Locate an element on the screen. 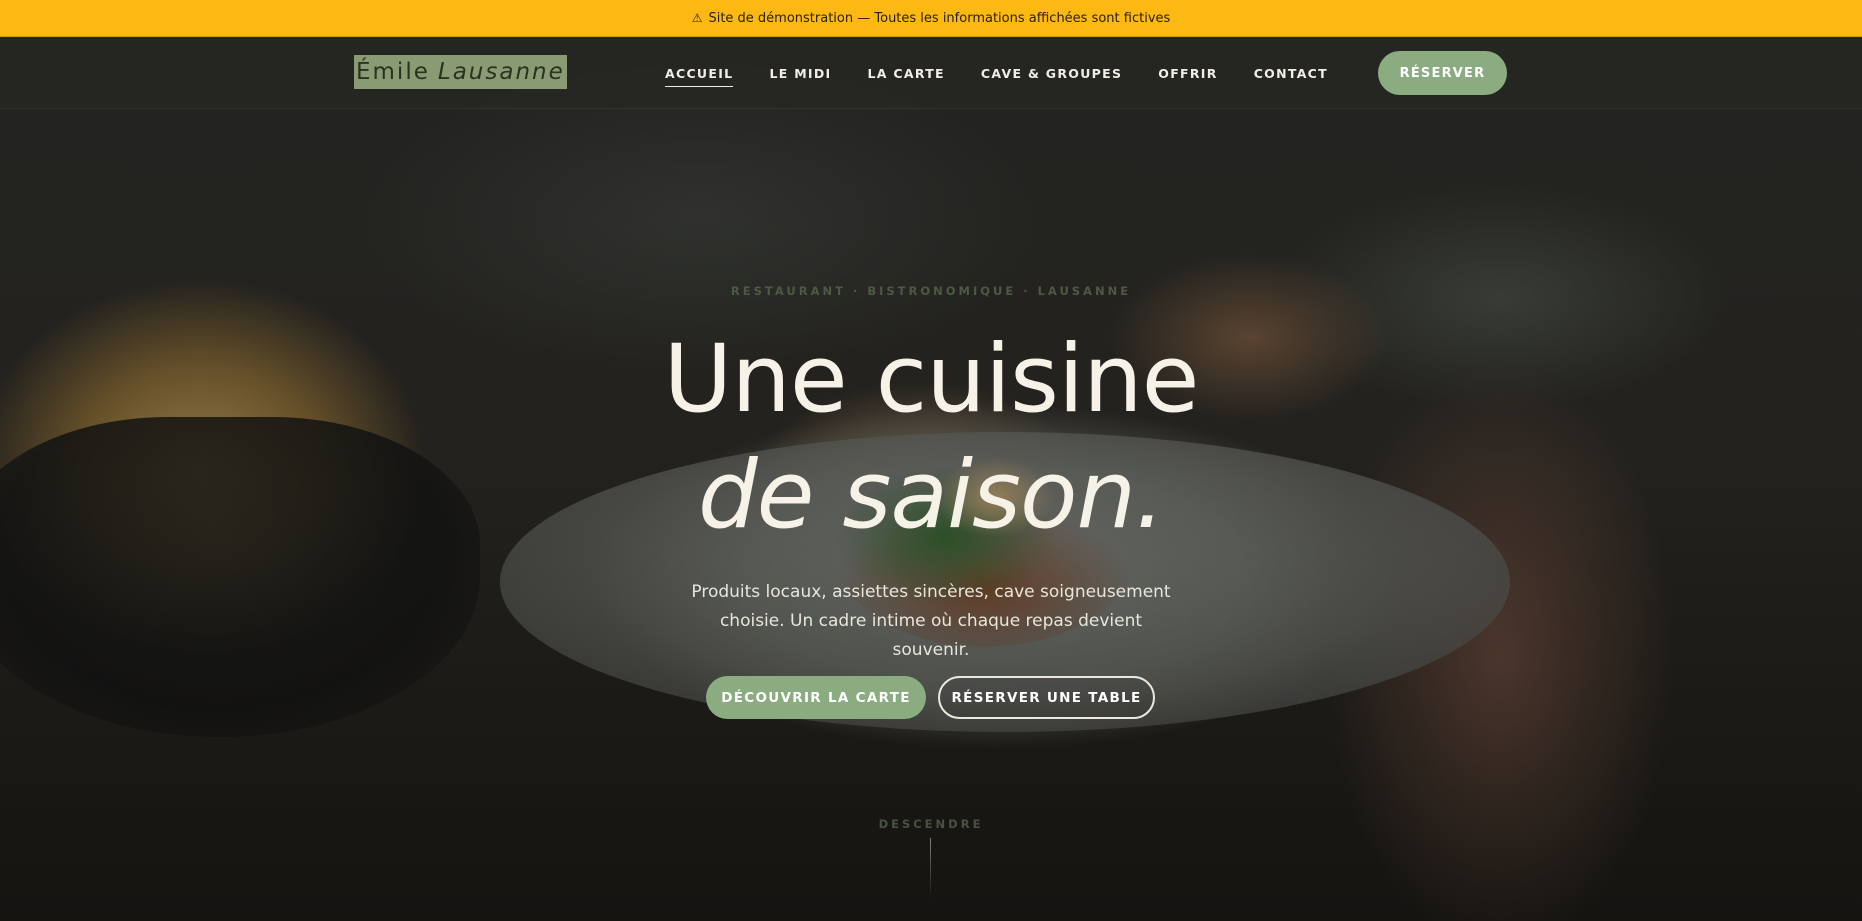 The image size is (1862, 921). nav-item-accueil: ACCUEIL is located at coordinates (699, 76).